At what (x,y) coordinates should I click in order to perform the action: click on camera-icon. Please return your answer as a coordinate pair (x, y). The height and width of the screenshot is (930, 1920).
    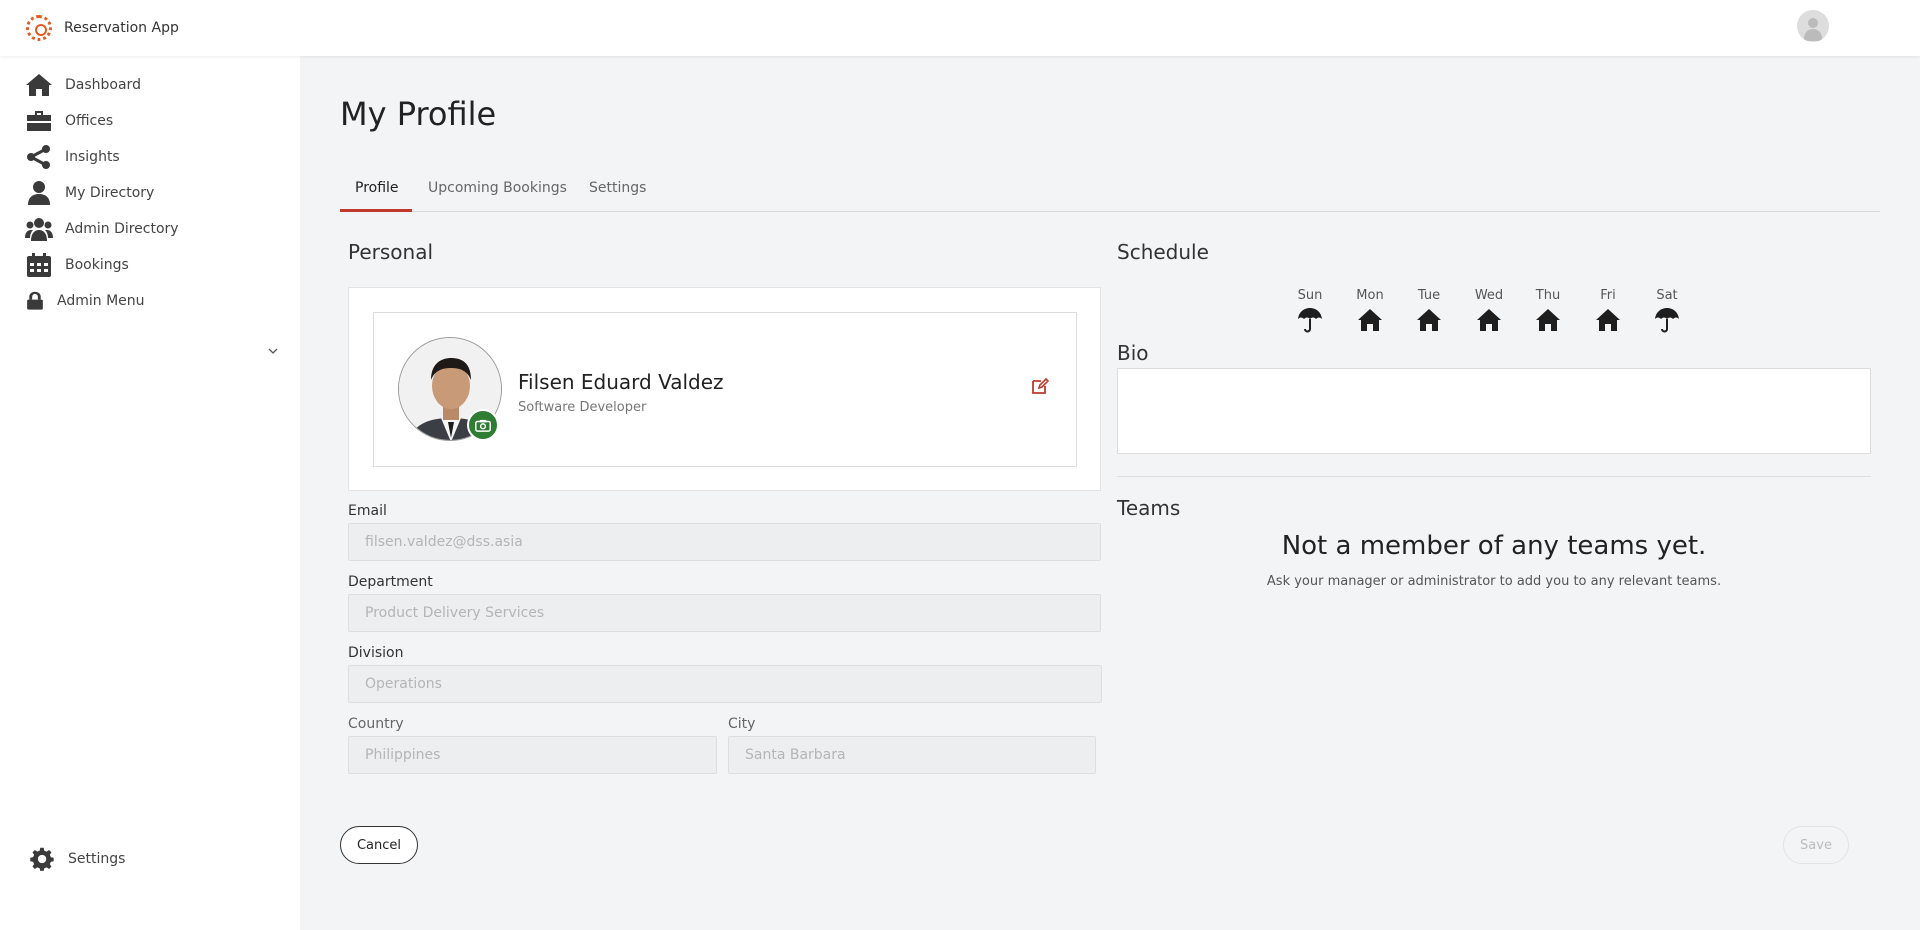
    Looking at the image, I should click on (483, 425).